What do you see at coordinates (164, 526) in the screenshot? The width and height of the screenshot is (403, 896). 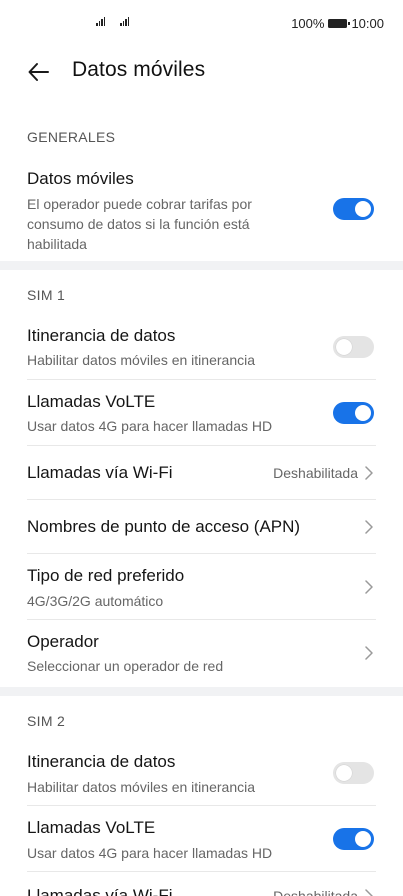 I see `sim1-apn-title: Nombres de punto de acceso (APN)` at bounding box center [164, 526].